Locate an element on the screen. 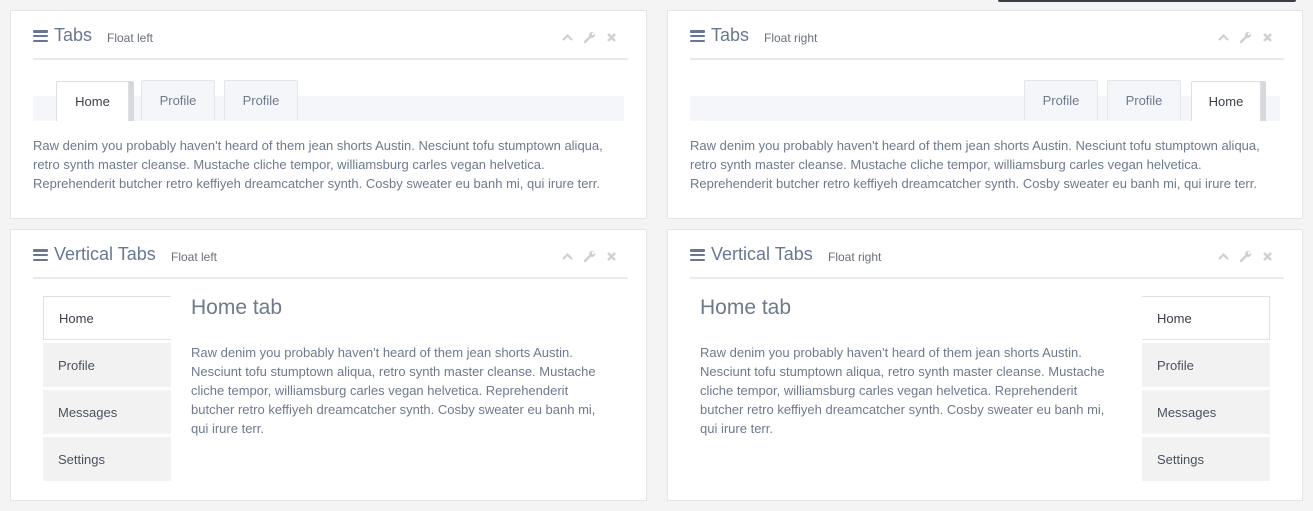 The image size is (1313, 511). panel-header: Vertical Tabs Float left is located at coordinates (330, 254).